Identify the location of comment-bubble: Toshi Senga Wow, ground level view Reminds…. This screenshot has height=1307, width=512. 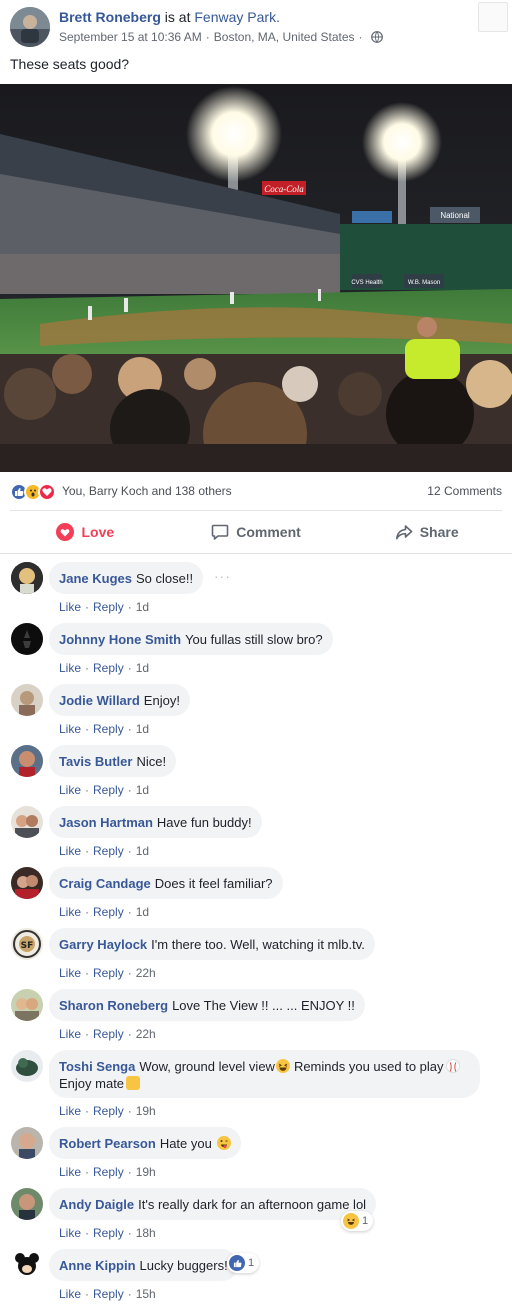
(264, 1074).